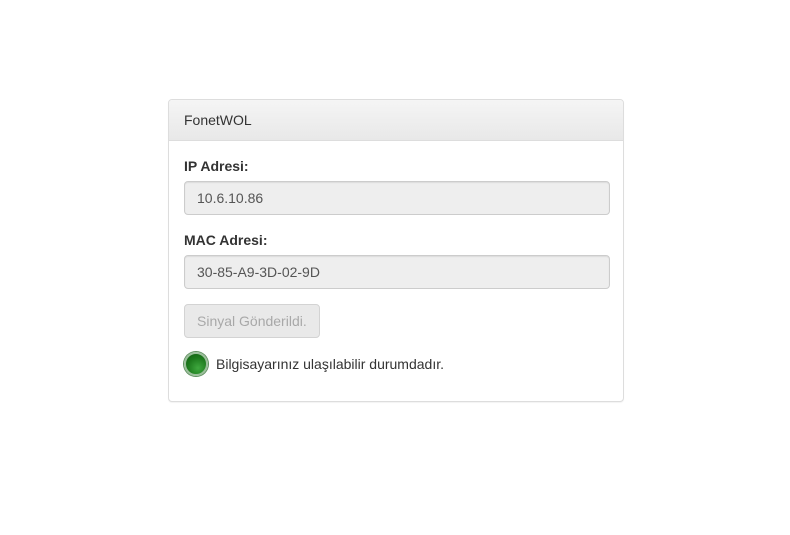 The width and height of the screenshot is (790, 535). I want to click on send-signal-button: Sinyal Gönderildi., so click(252, 321).